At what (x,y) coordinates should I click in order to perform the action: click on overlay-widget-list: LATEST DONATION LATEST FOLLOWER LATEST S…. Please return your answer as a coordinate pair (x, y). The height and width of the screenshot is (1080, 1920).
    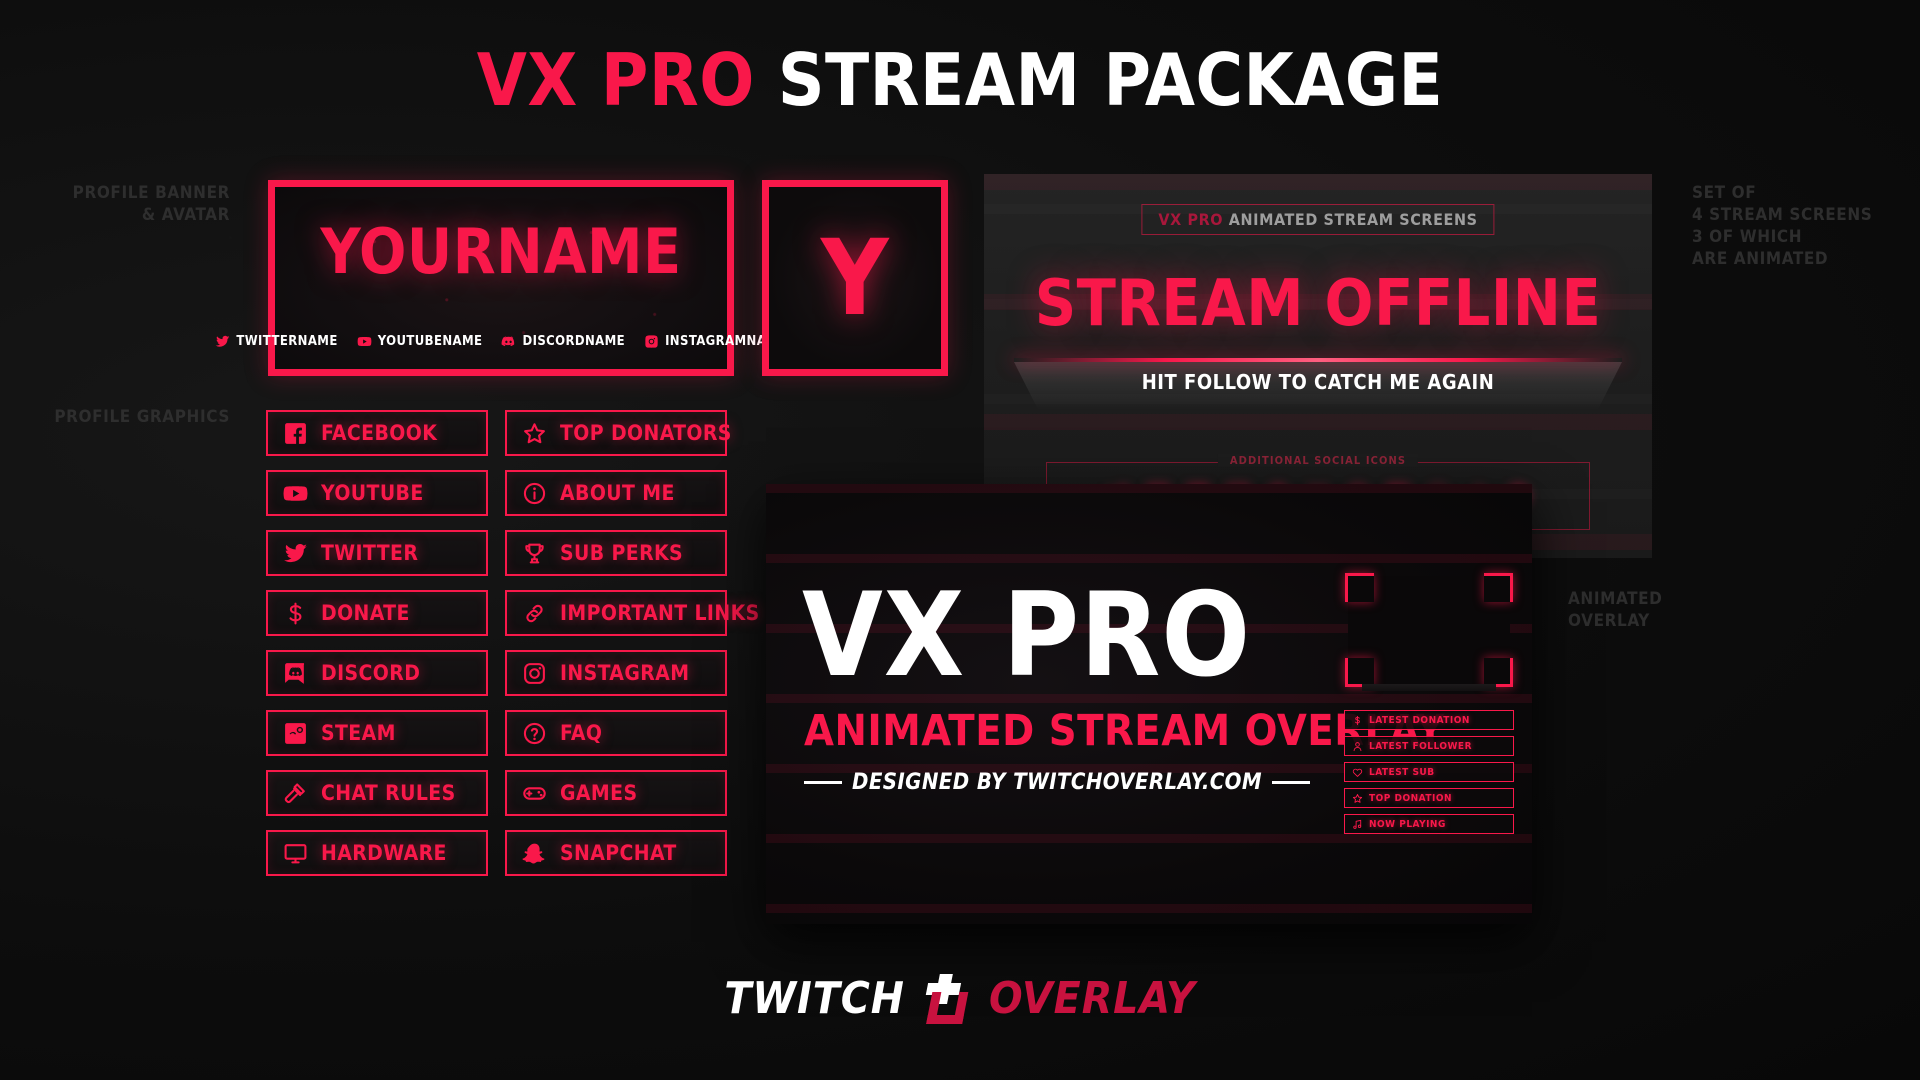
    Looking at the image, I should click on (1429, 772).